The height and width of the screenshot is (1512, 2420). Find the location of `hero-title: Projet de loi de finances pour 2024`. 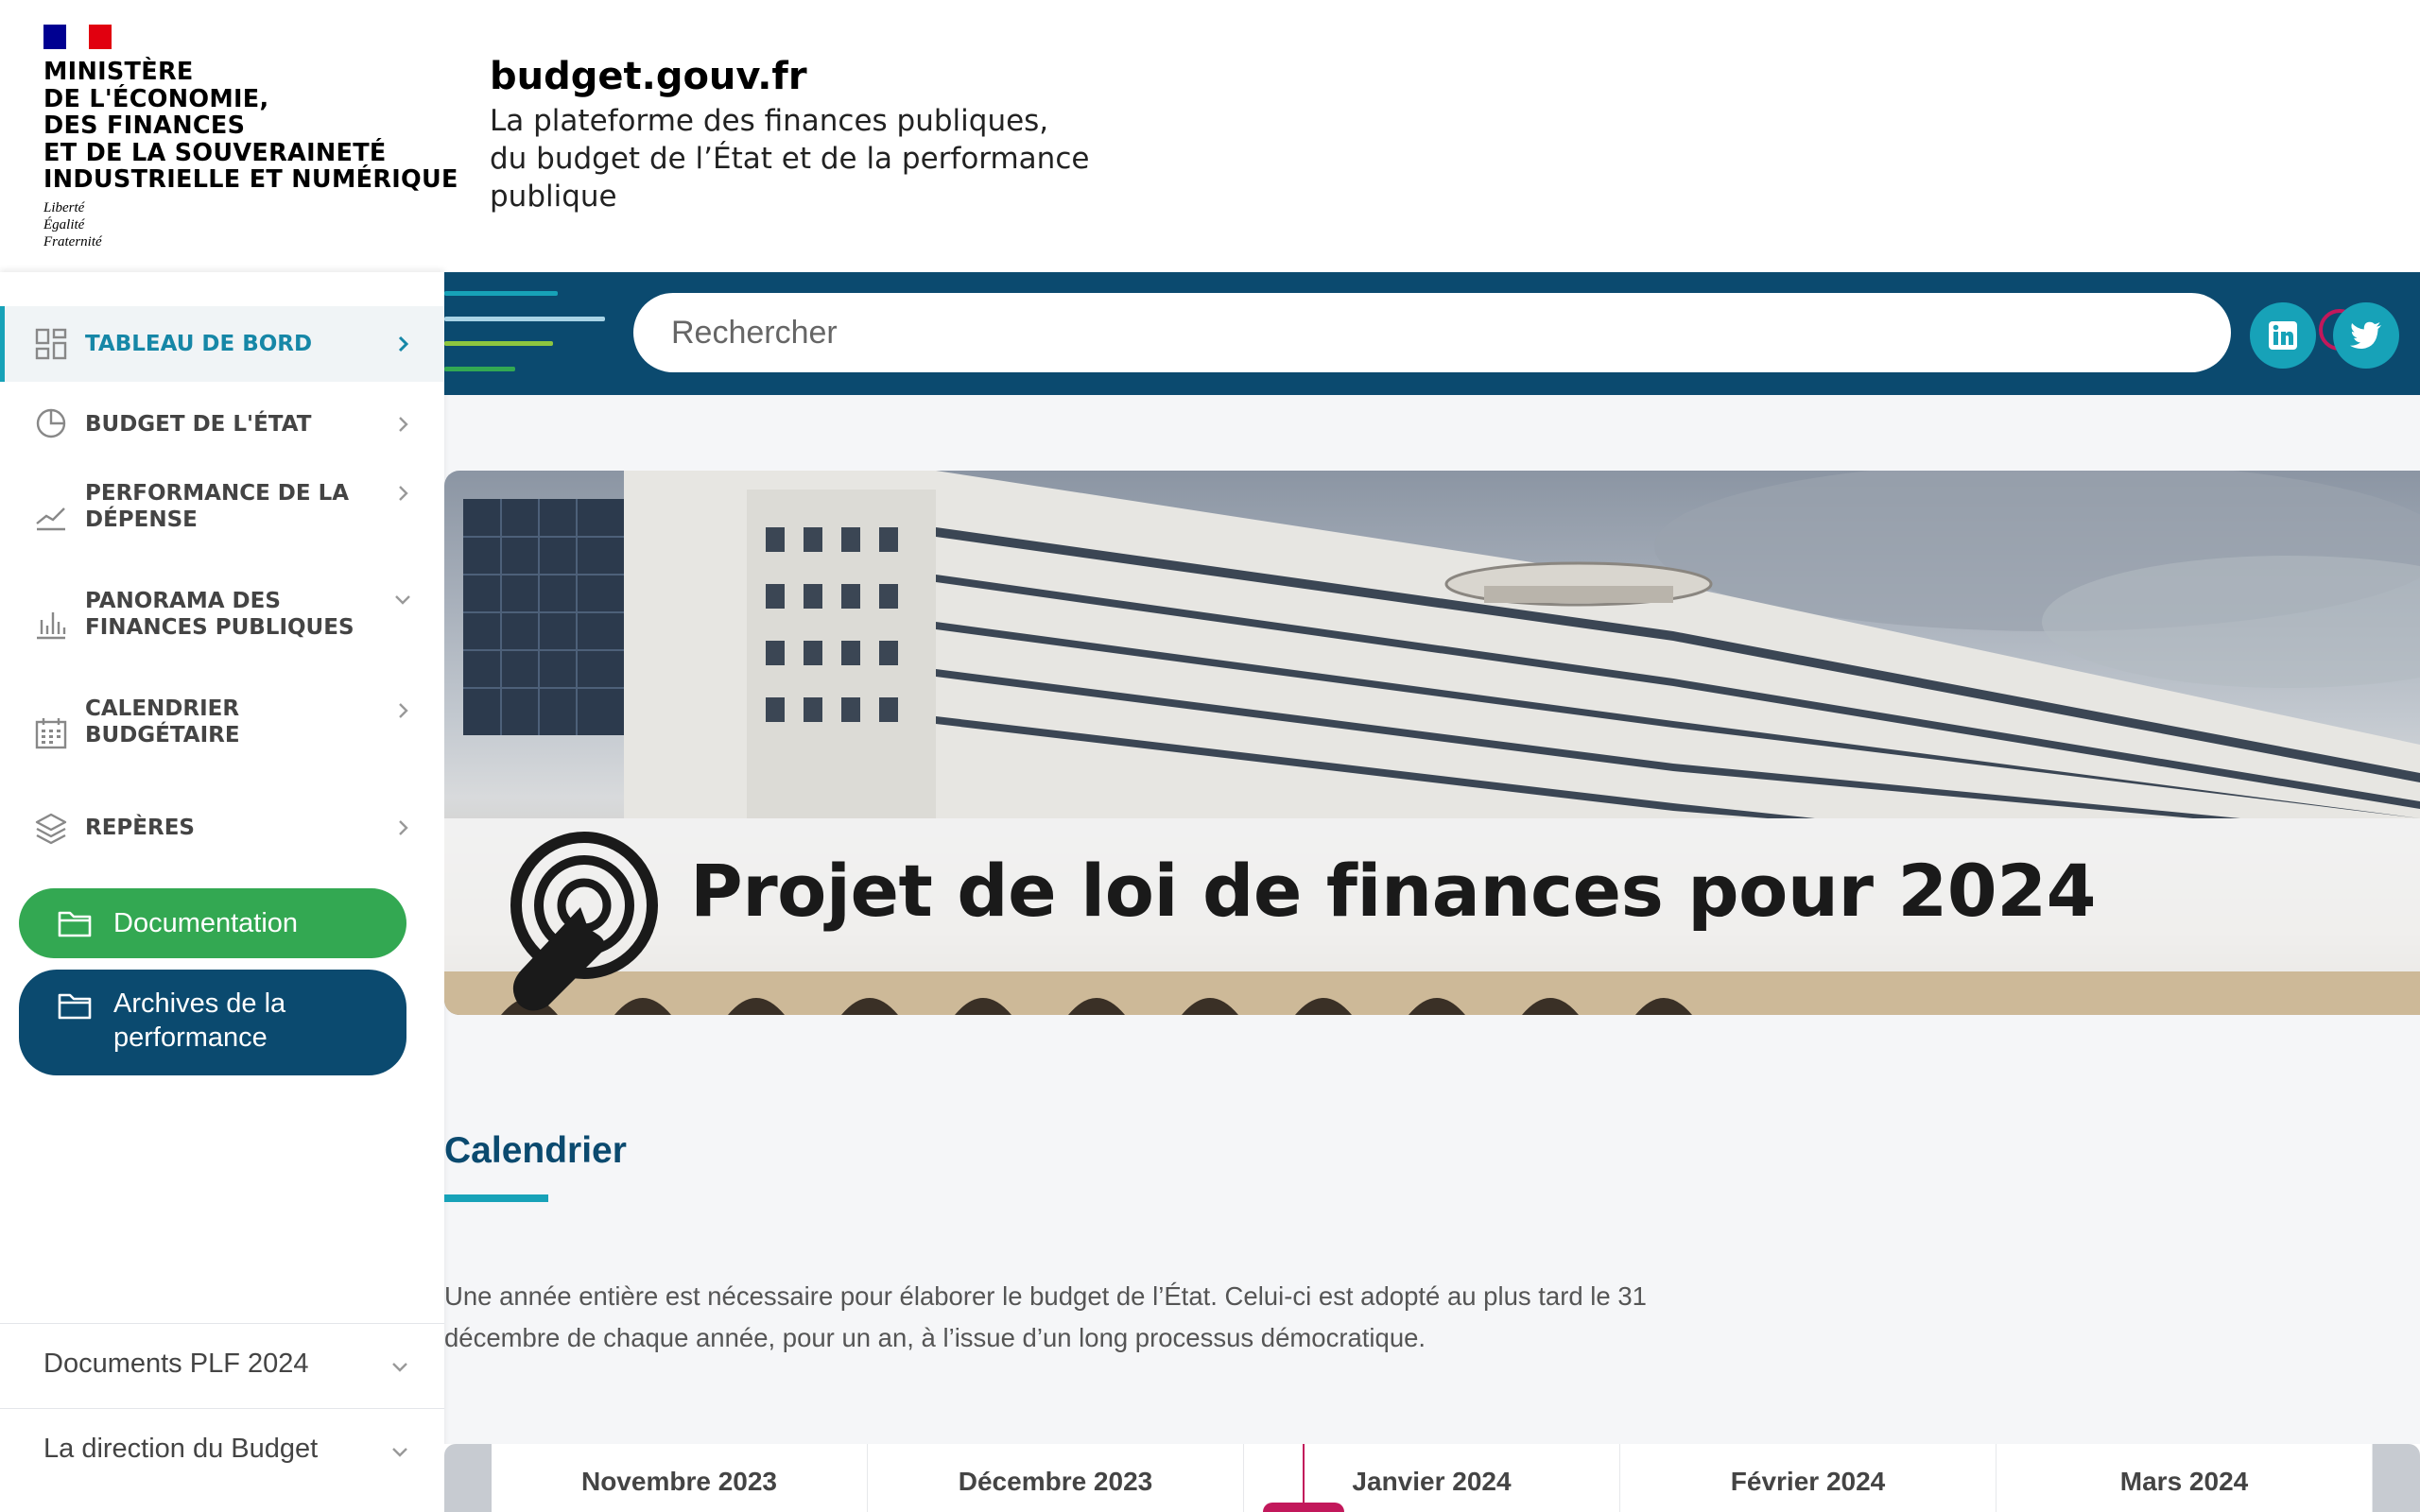

hero-title: Projet de loi de finances pour 2024 is located at coordinates (1393, 891).